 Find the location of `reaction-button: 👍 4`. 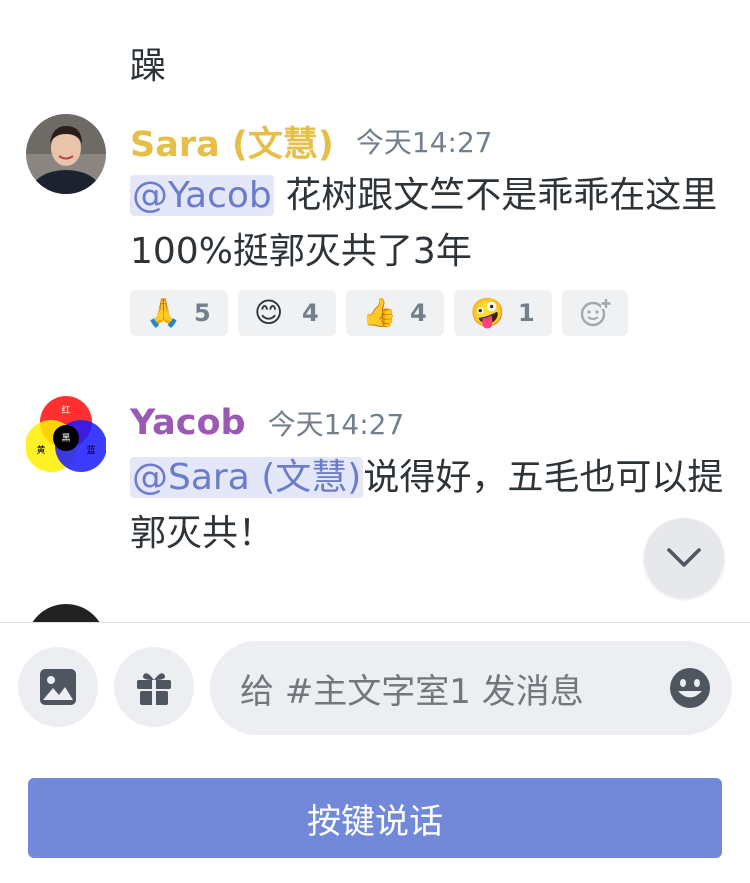

reaction-button: 👍 4 is located at coordinates (395, 313).